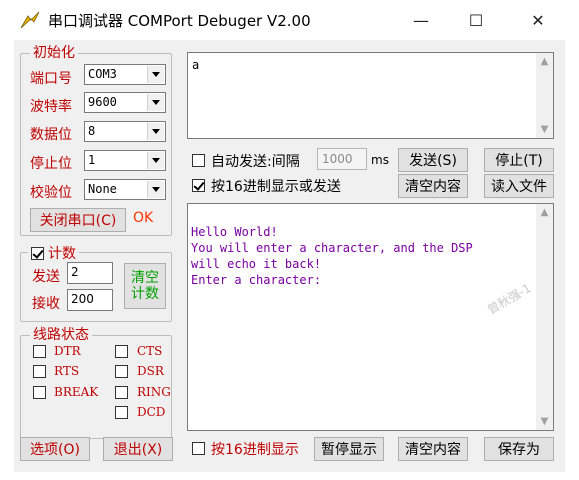 The width and height of the screenshot is (579, 480). I want to click on port-select: COM3, so click(125, 74).